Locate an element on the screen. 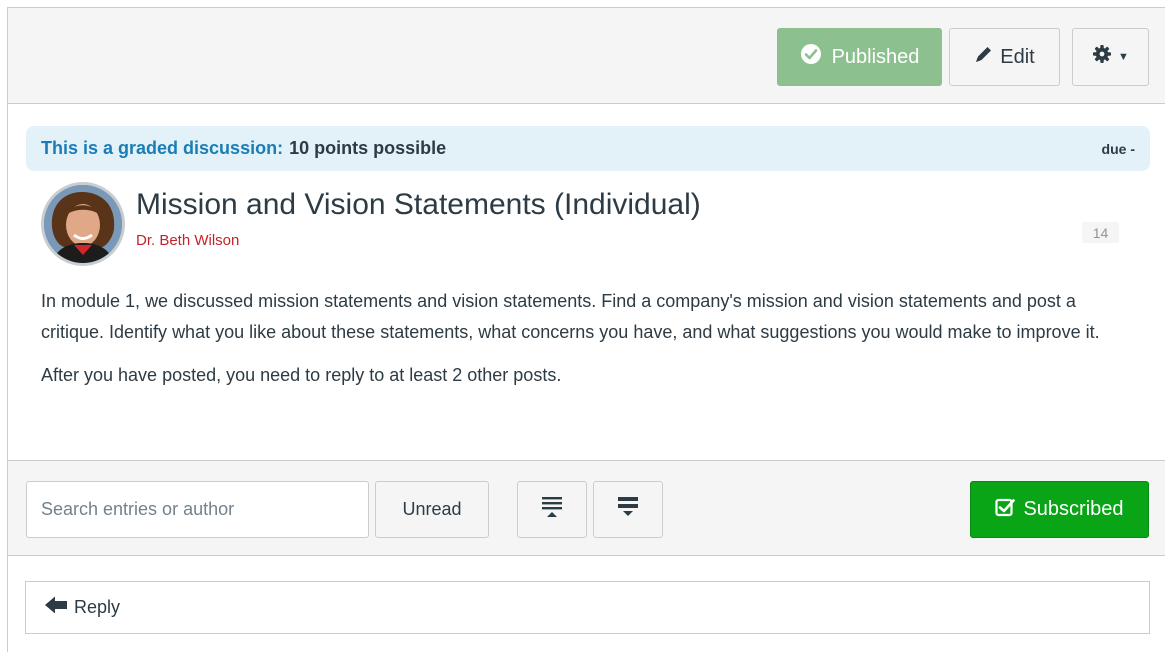 The height and width of the screenshot is (652, 1165). reply-count-badge: 14 is located at coordinates (1100, 232).